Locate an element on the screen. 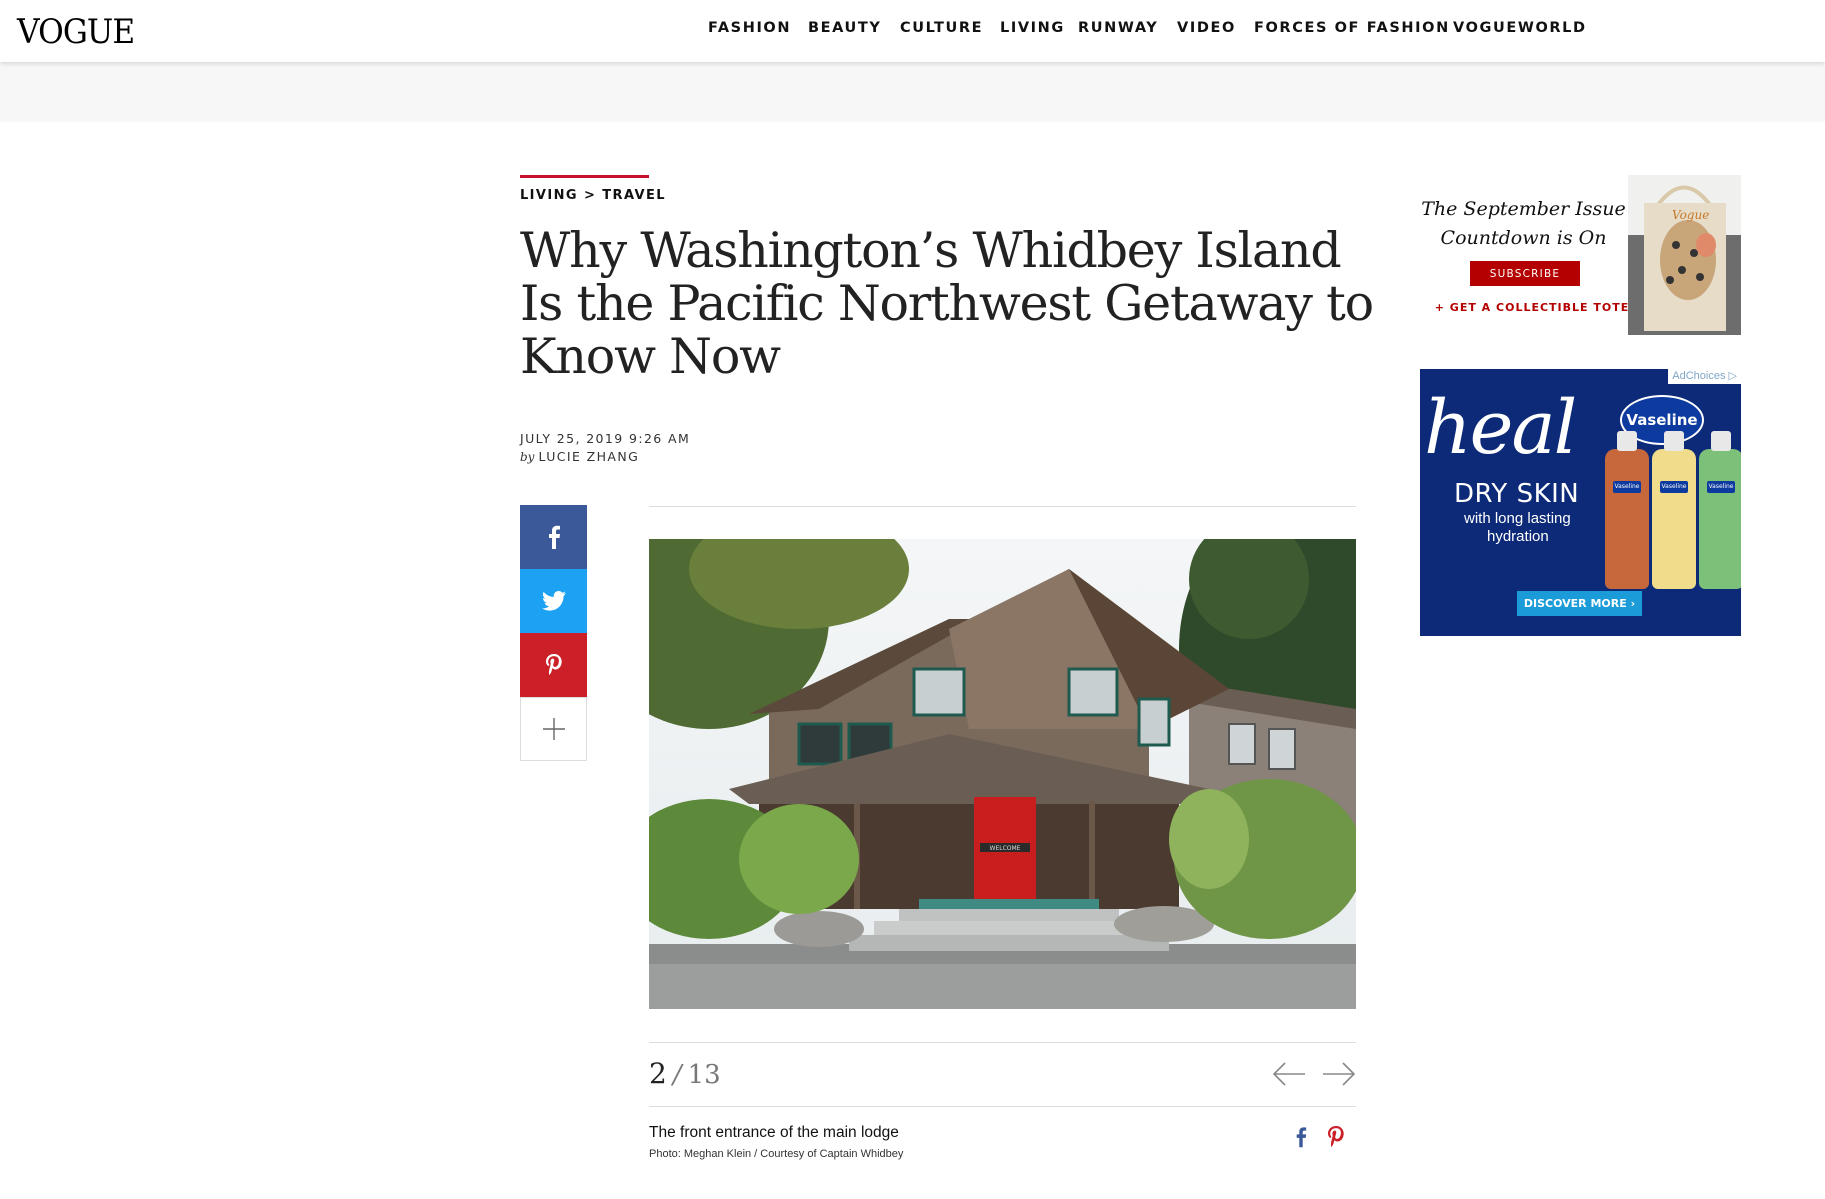 This screenshot has width=1825, height=1199. share-pinterest-button is located at coordinates (553, 665).